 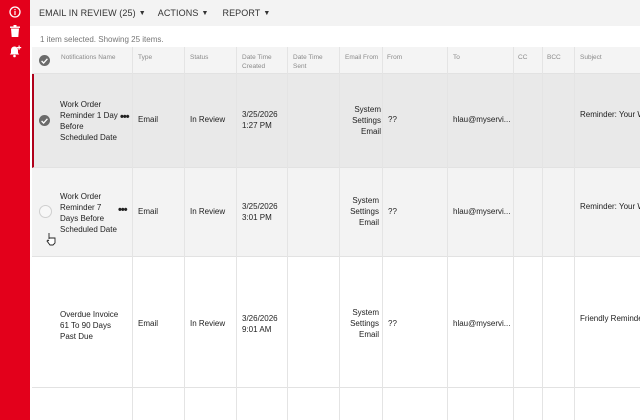 I want to click on column-header-status: Status, so click(x=199, y=57).